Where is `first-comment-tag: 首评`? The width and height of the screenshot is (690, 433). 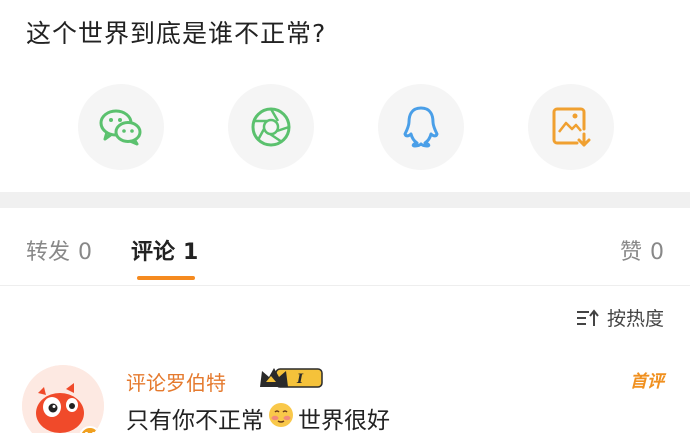 first-comment-tag: 首评 is located at coordinates (647, 382).